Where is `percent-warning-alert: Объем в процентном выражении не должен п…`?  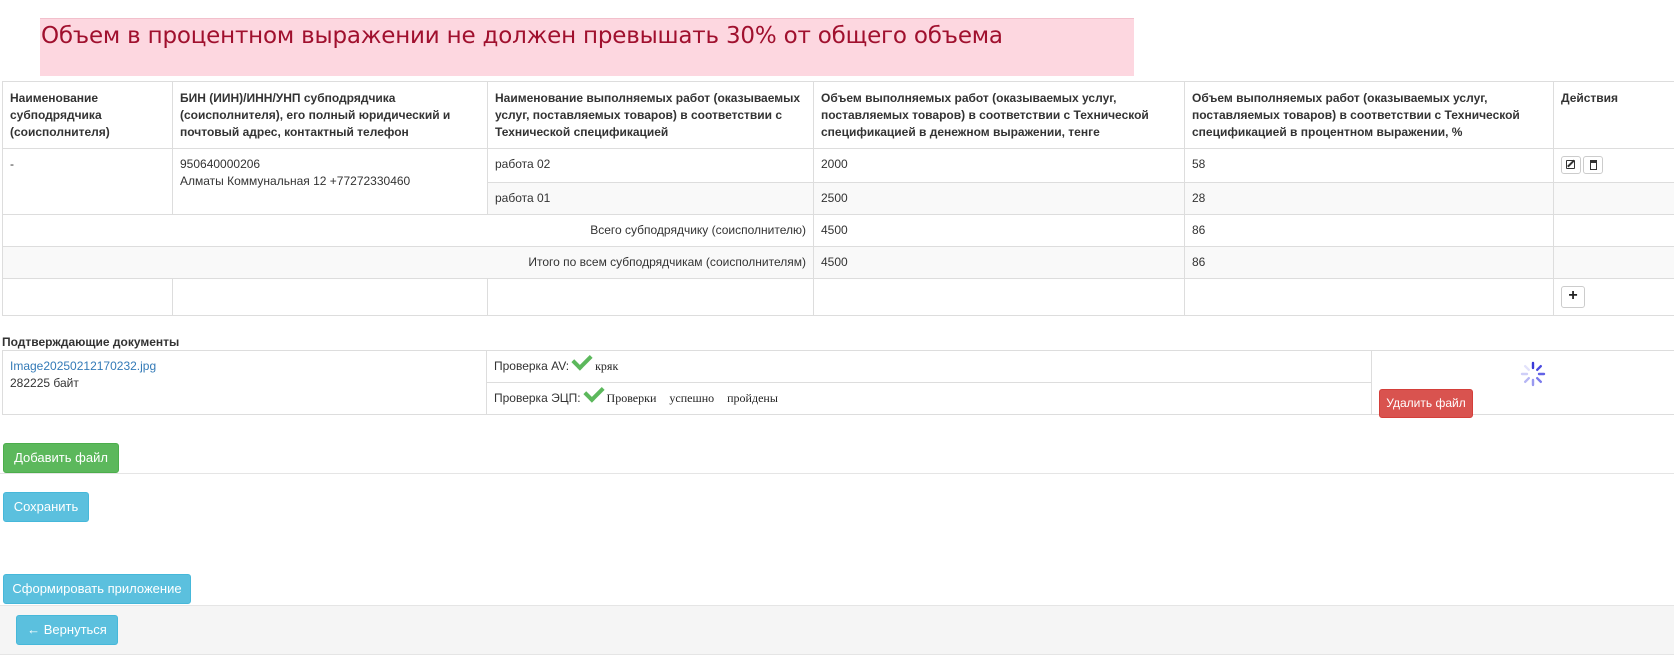
percent-warning-alert: Объем в процентном выражении не должен п… is located at coordinates (587, 47).